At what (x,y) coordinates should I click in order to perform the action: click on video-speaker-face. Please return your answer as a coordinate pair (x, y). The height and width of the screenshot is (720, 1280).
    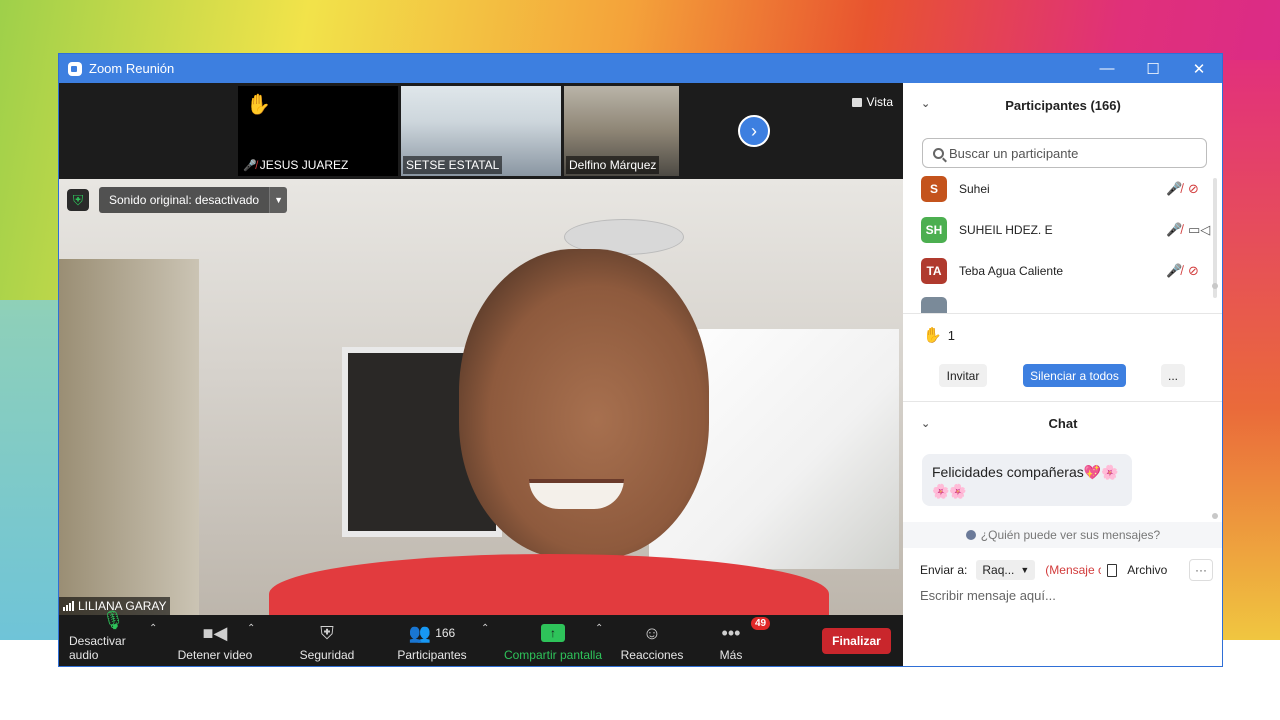
    Looking at the image, I should click on (584, 404).